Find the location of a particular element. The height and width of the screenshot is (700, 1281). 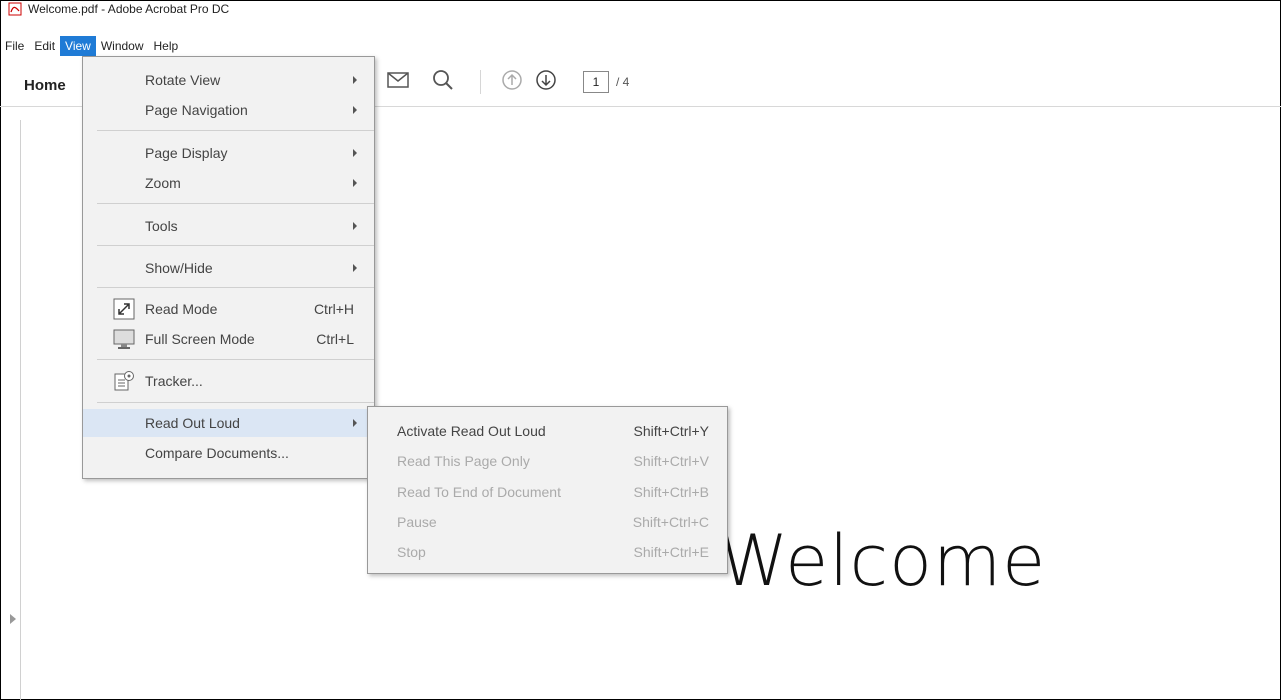

menu-bar: File Edit View Window Help is located at coordinates (91, 46).